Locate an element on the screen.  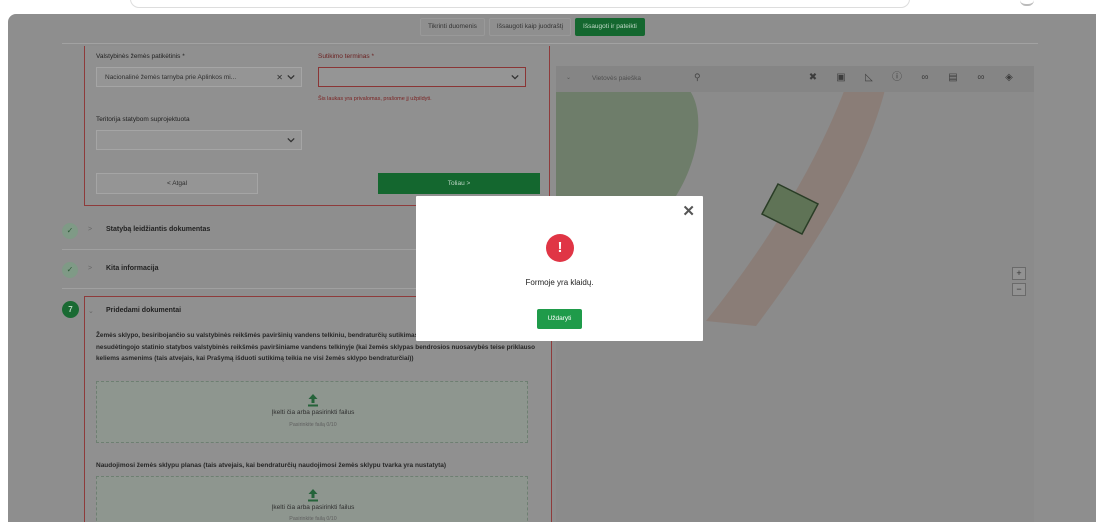
map-toolbar: ⌄ Vietovės paieška ⚲ ✖ ▣ ◺ ⓘ ∞ ▤ ∞ ◈ is located at coordinates (795, 79).